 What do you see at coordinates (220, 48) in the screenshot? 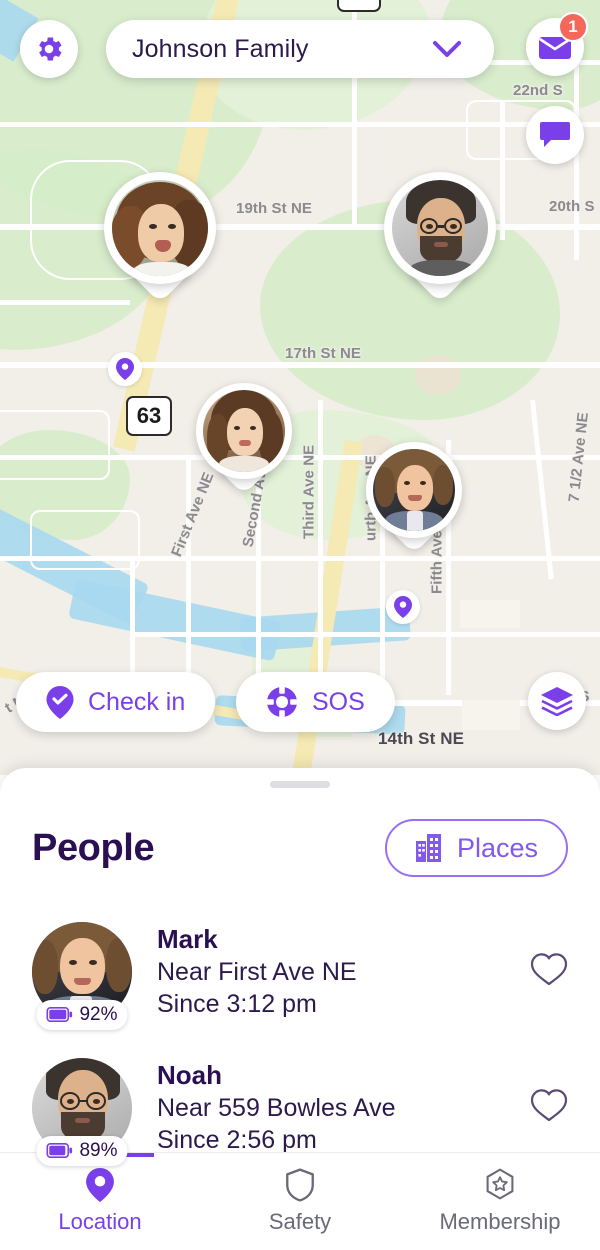
I see `family-name-label: Johnson Family` at bounding box center [220, 48].